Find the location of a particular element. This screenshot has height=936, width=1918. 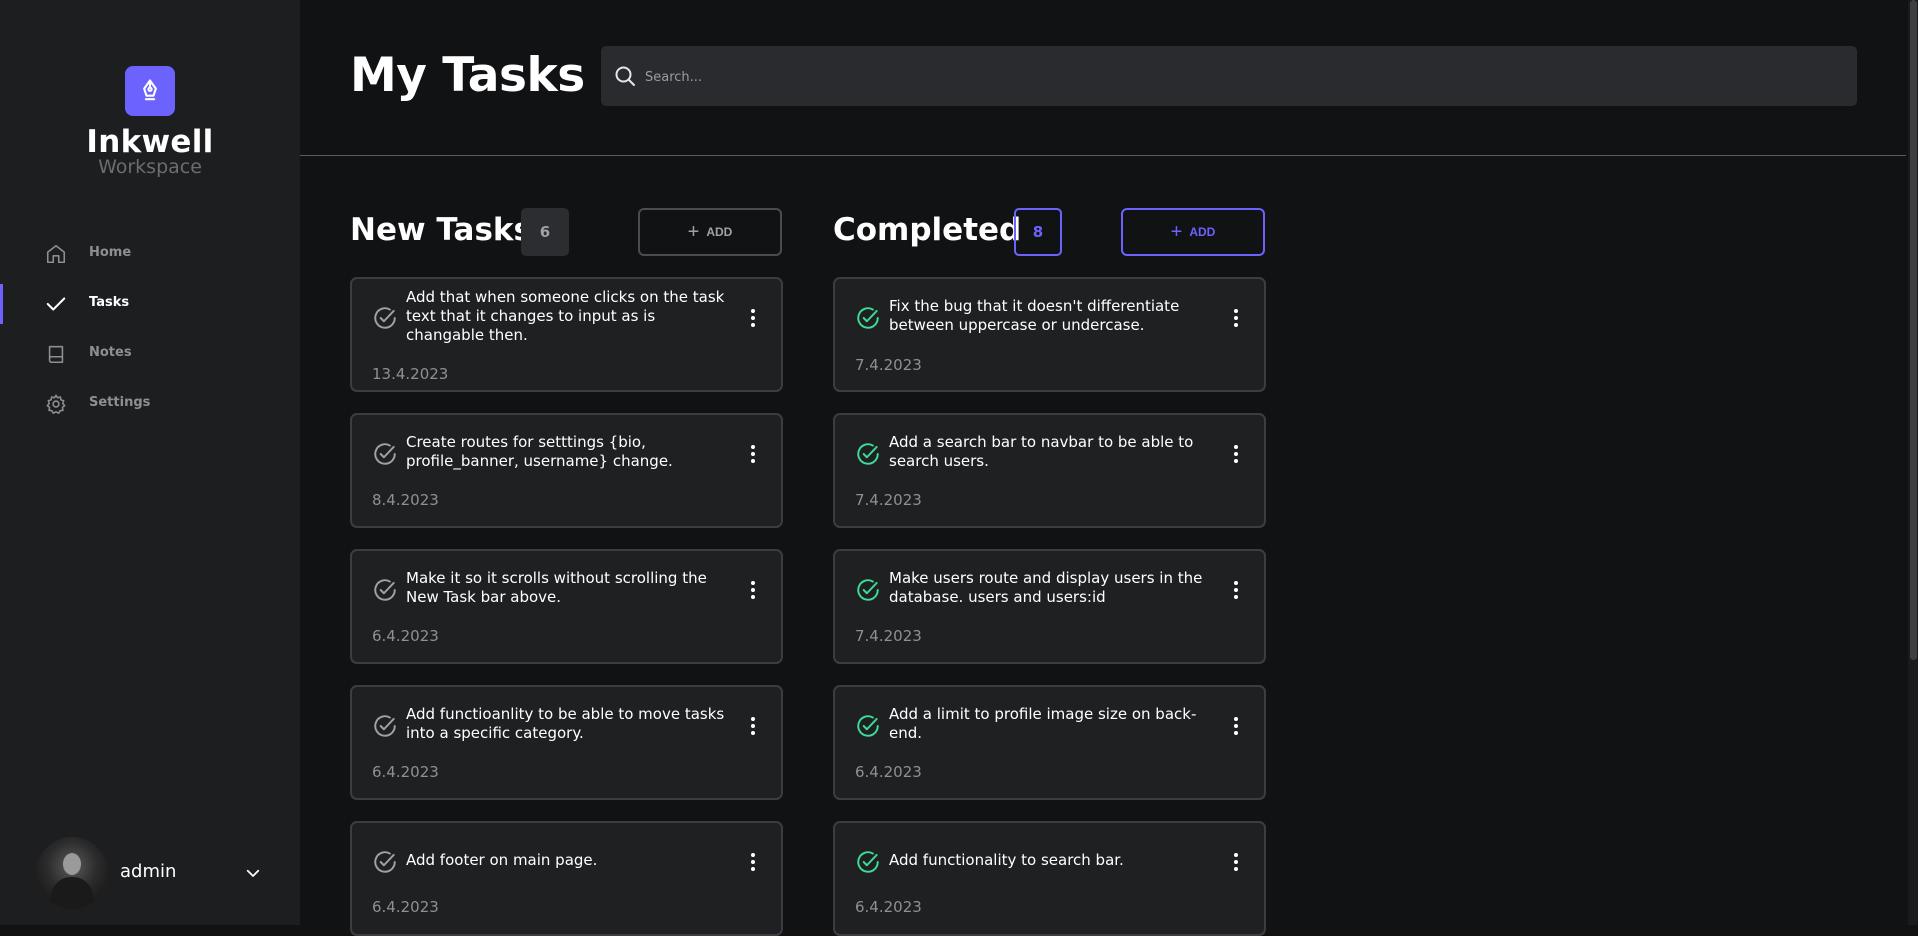

search-bar is located at coordinates (1229, 77).